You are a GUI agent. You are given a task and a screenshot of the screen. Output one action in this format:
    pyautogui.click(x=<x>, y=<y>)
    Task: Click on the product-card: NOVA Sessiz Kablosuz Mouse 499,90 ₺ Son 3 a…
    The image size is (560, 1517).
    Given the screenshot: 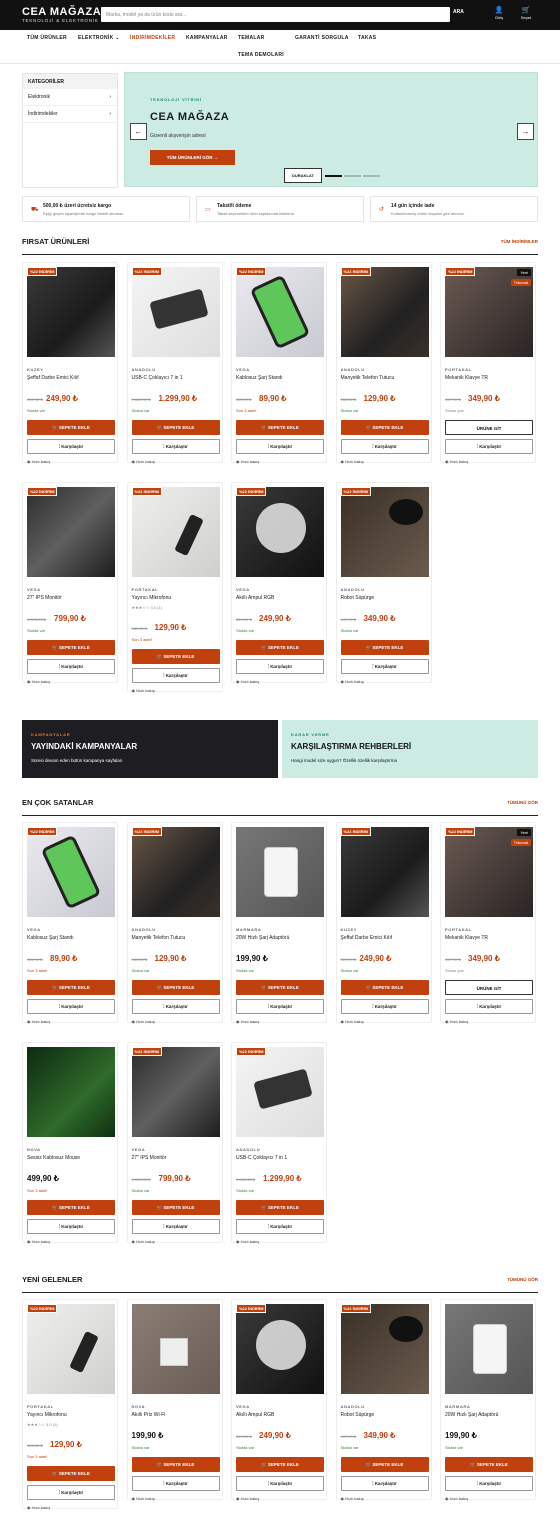 What is the action you would take?
    pyautogui.click(x=70, y=1143)
    